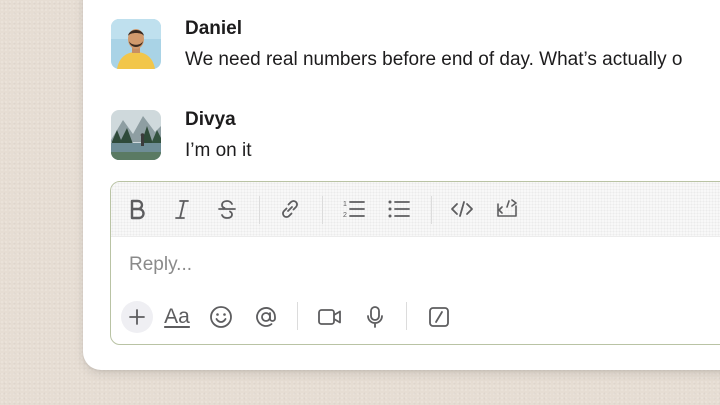 The width and height of the screenshot is (720, 405). I want to click on landscape-avatar-image, so click(136, 135).